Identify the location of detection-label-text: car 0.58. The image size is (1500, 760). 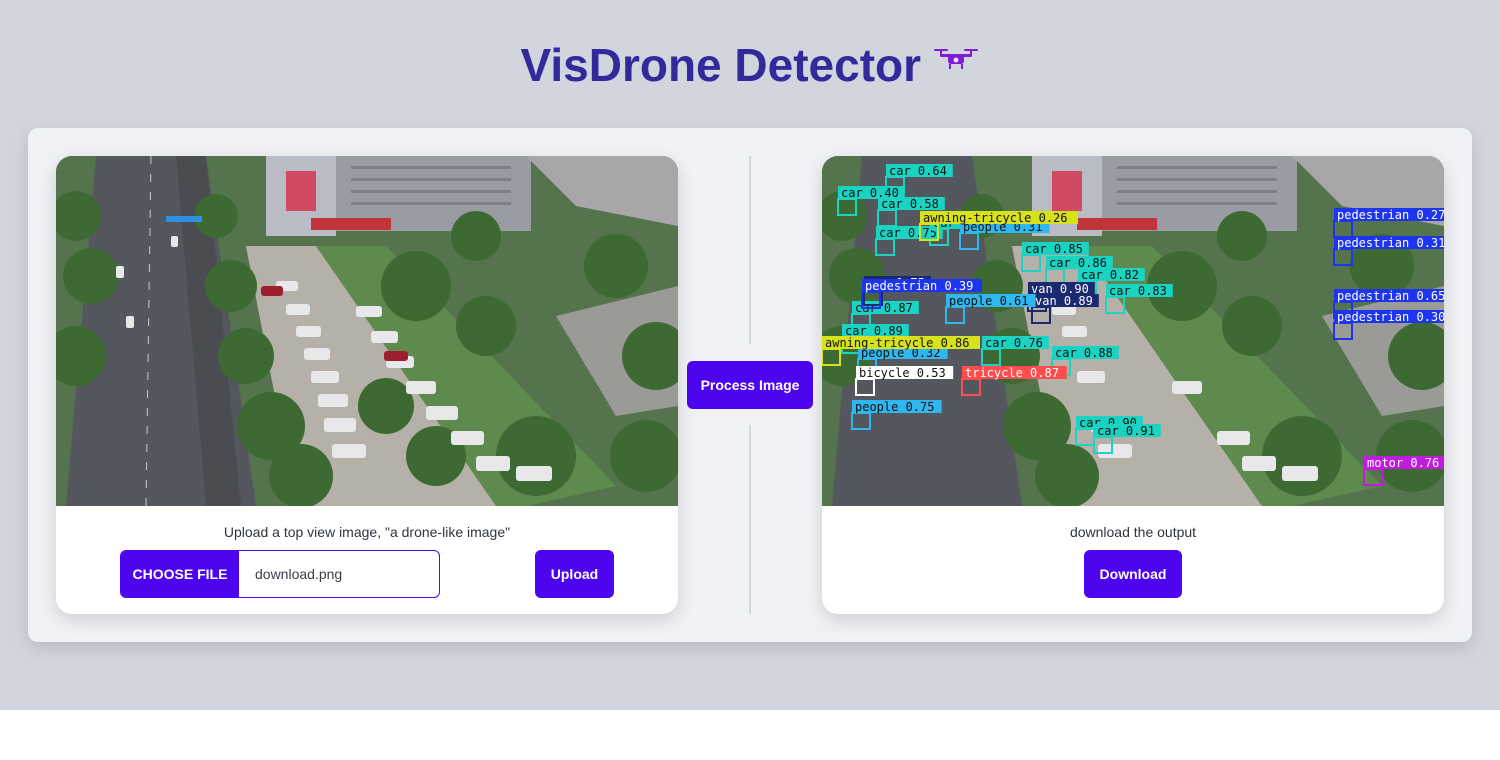
(910, 204).